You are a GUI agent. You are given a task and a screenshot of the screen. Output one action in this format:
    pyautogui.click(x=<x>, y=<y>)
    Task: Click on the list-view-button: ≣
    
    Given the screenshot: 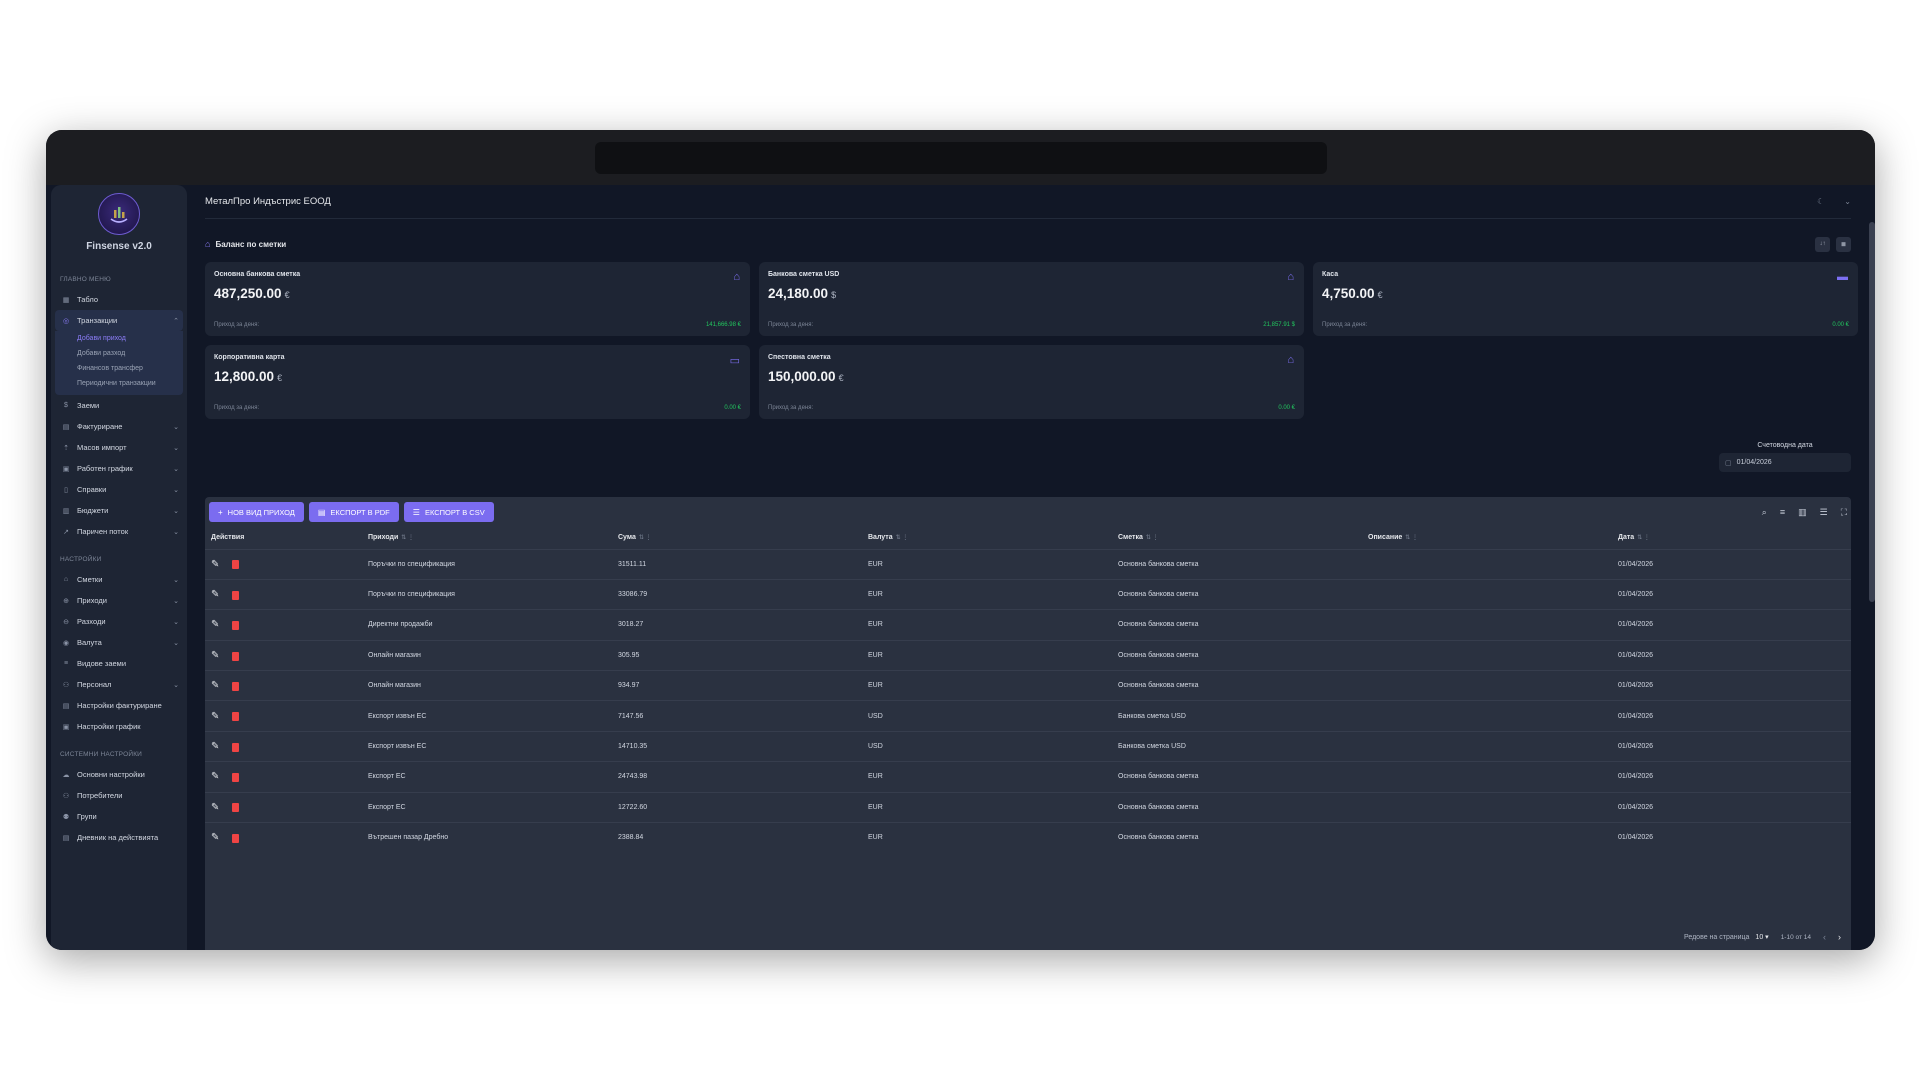 What is the action you would take?
    pyautogui.click(x=1843, y=244)
    